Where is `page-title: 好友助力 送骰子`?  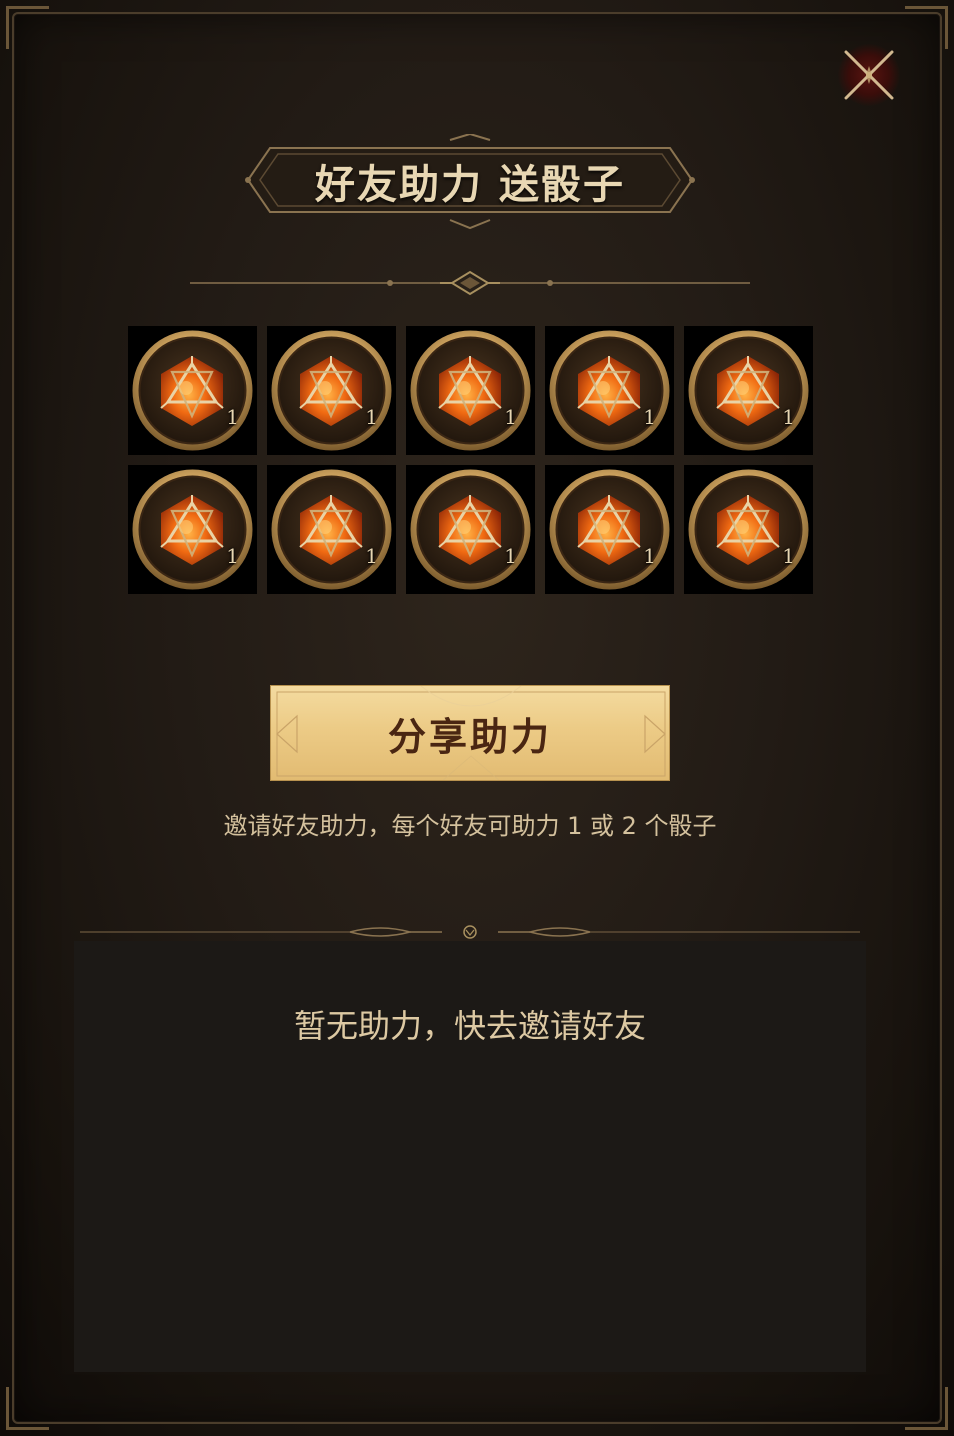
page-title: 好友助力 送骰子 is located at coordinates (470, 184).